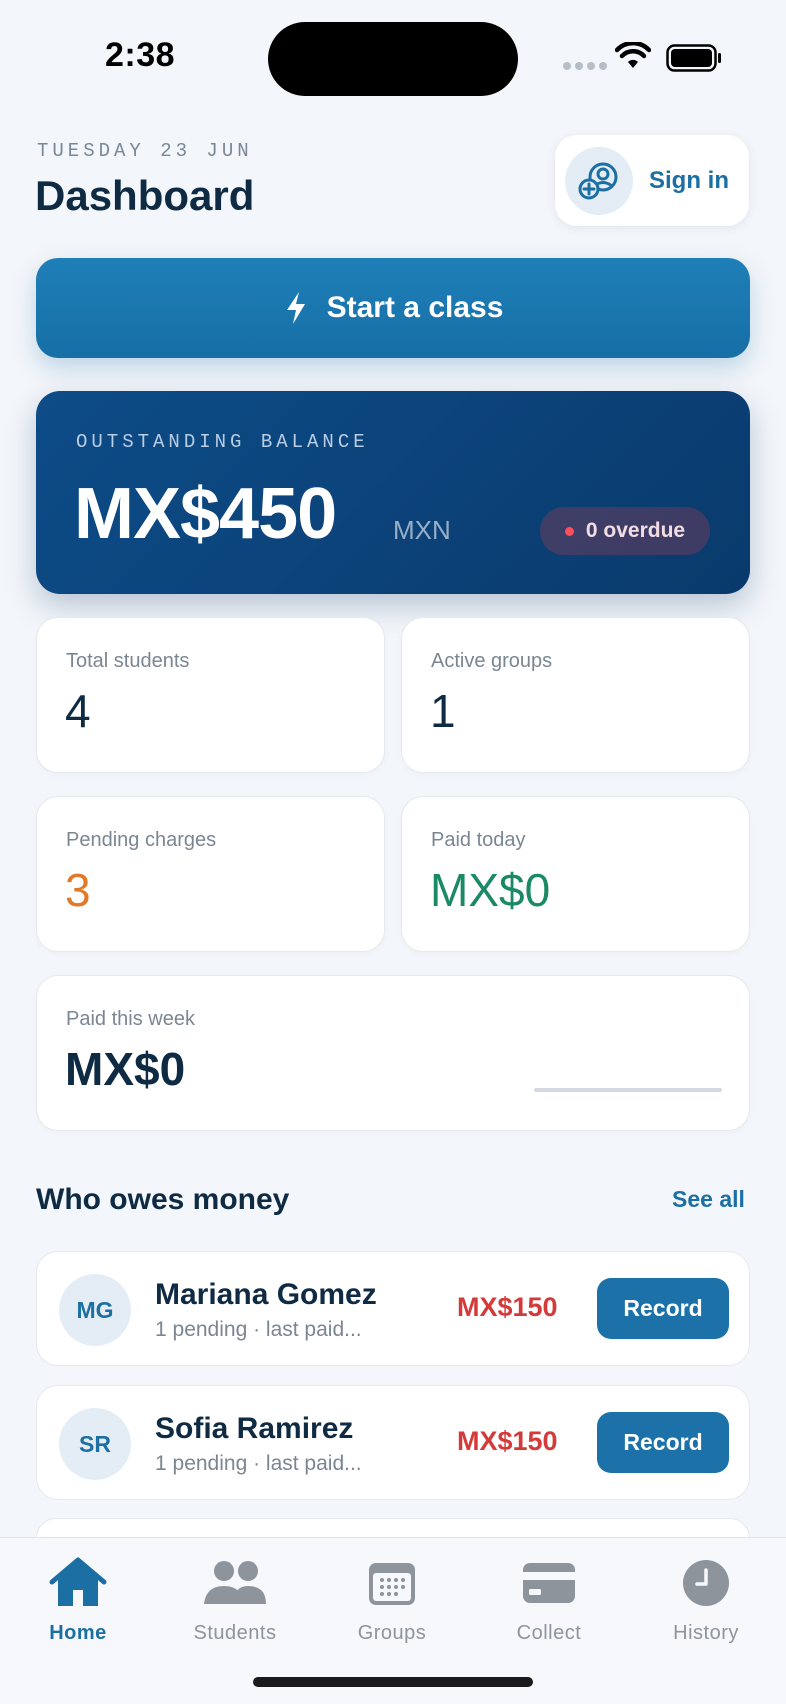 This screenshot has height=1704, width=786. I want to click on see-all-link: See all, so click(708, 1199).